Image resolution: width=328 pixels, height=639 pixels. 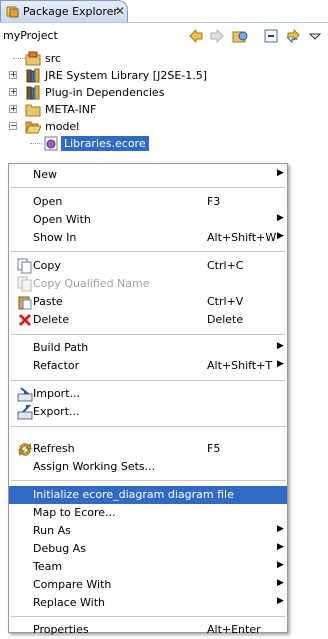 What do you see at coordinates (148, 348) in the screenshot?
I see `menu-item-build-path: Build Path ▶` at bounding box center [148, 348].